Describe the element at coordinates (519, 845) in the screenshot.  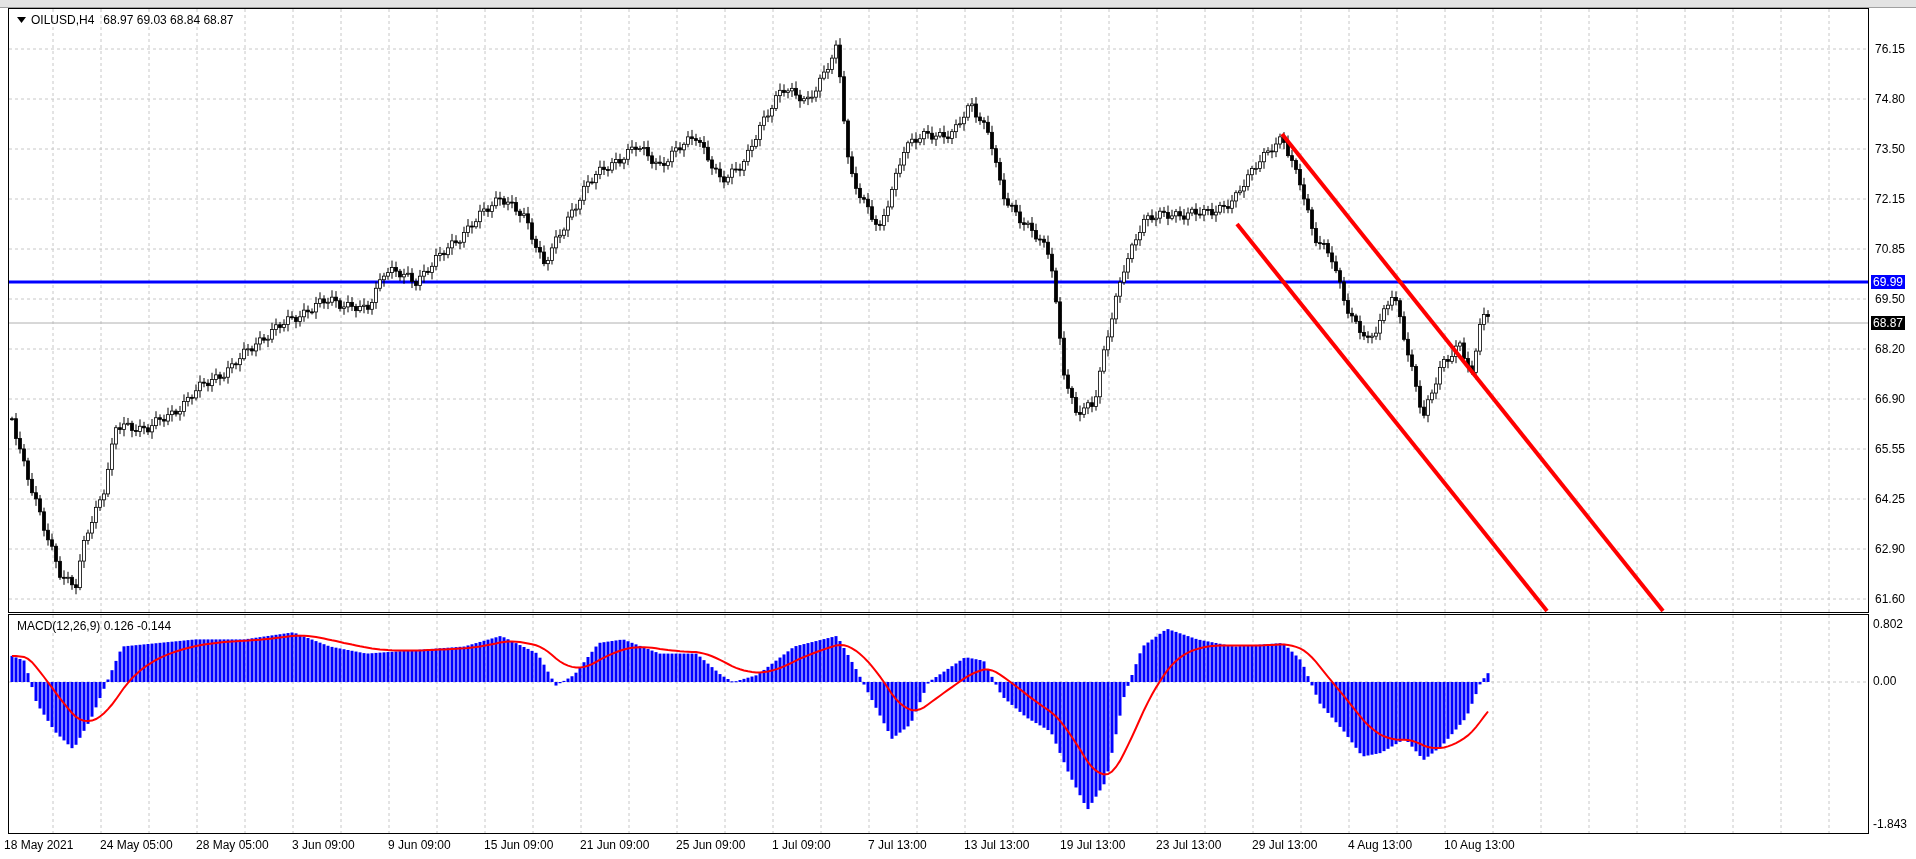
I see `time-axis-label: 15 Jun 09:00` at that location.